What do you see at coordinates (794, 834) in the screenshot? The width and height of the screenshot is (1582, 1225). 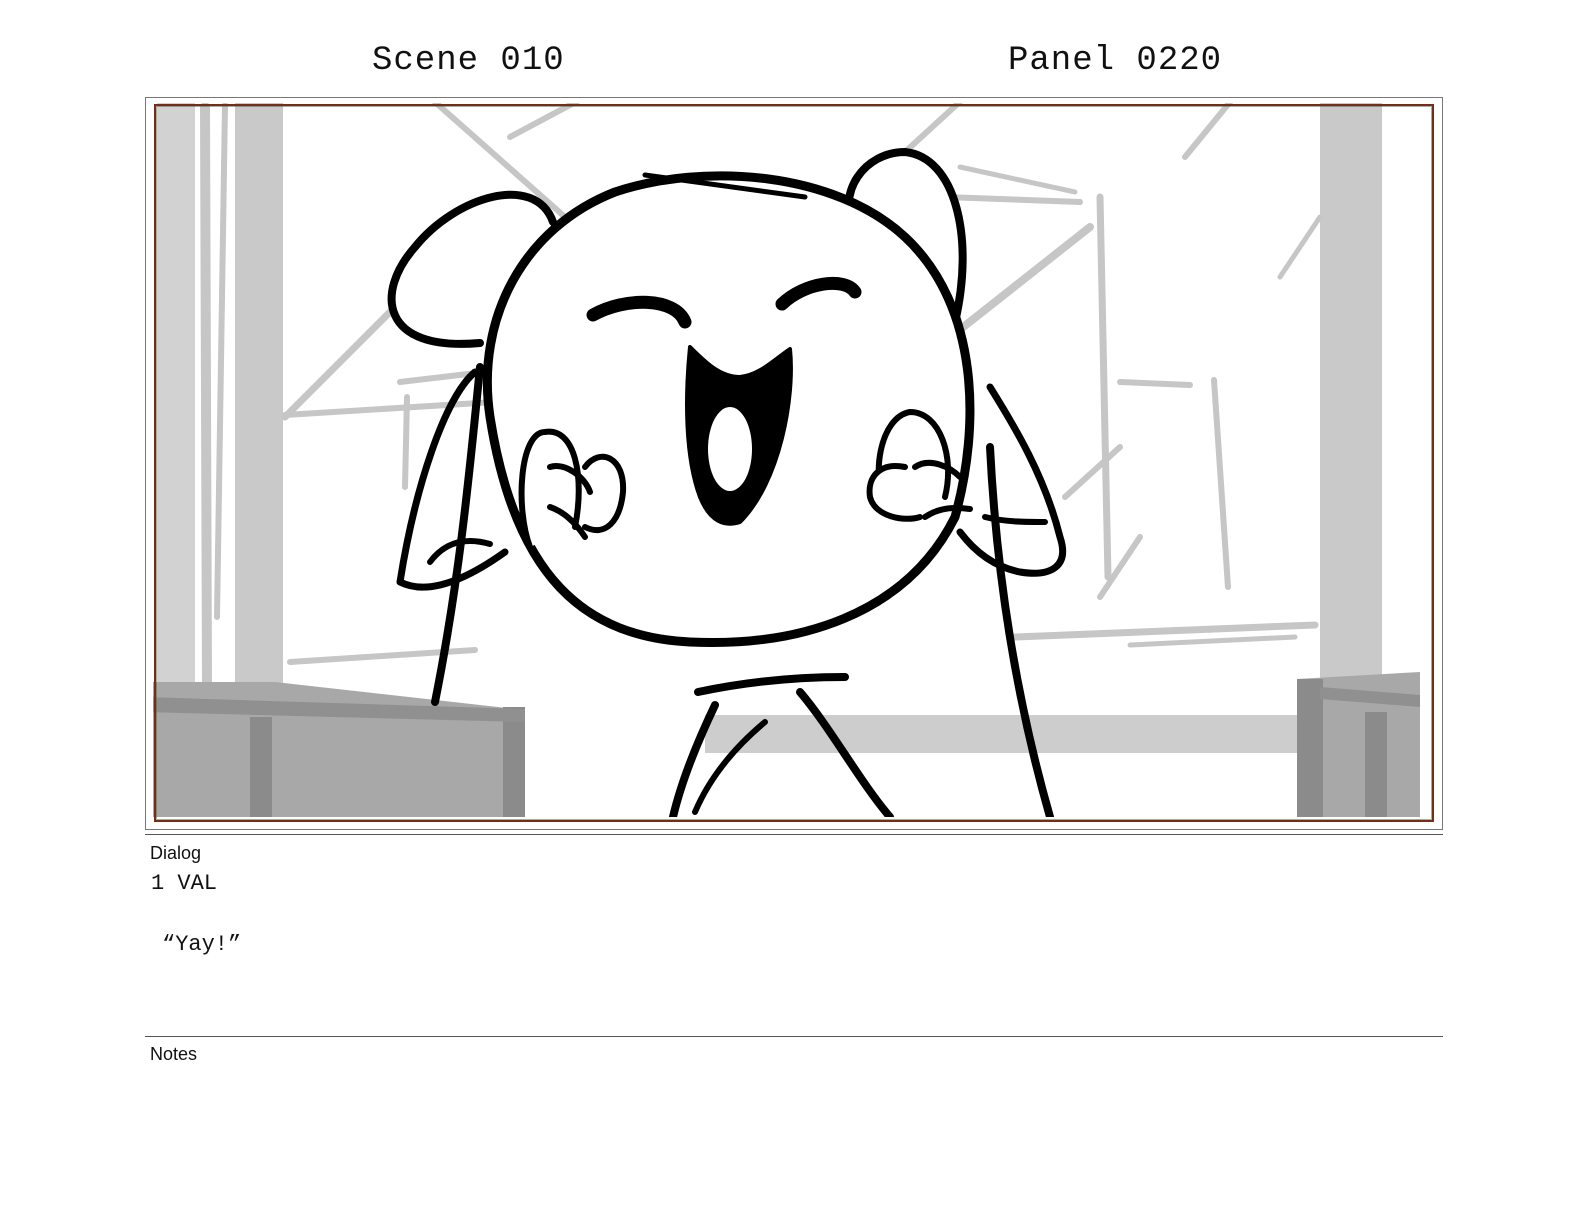 I see `dialog-divider` at bounding box center [794, 834].